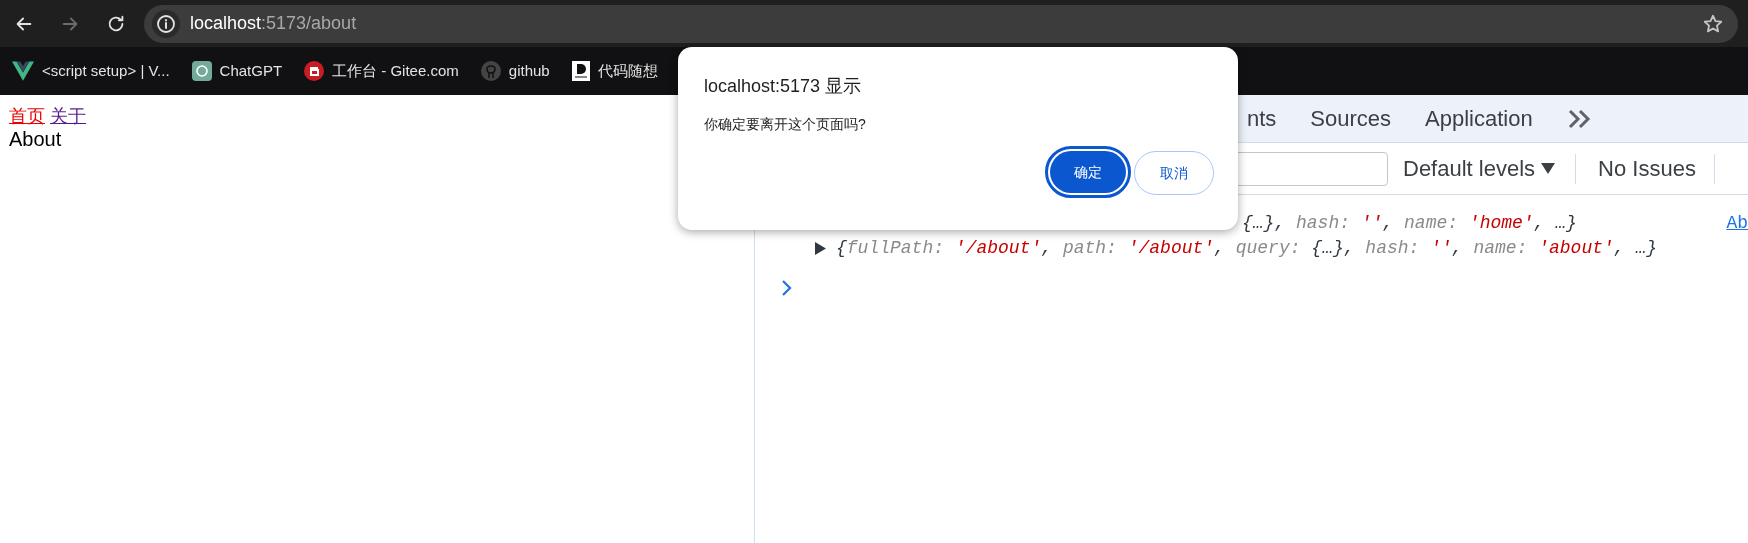 The image size is (1748, 543). Describe the element at coordinates (783, 86) in the screenshot. I see `dialog-title: localhost:5173 显示` at that location.